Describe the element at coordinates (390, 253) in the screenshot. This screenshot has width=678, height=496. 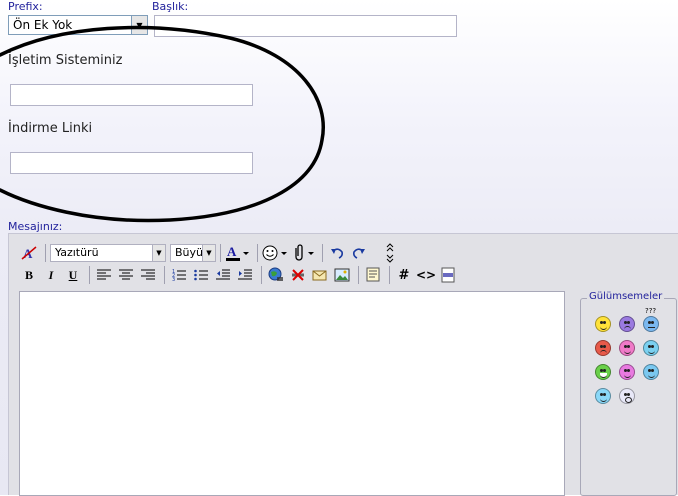
I see `resize-editor-icon` at that location.